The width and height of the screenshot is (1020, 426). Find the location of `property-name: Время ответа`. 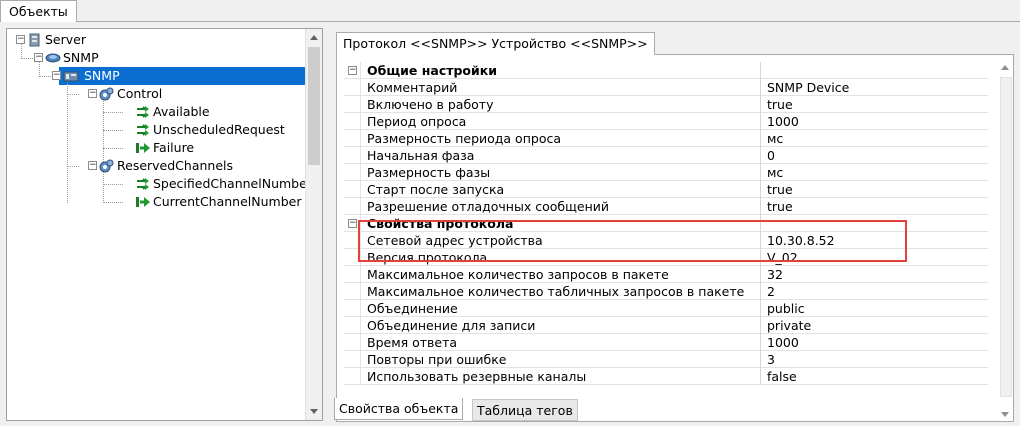

property-name: Время ответа is located at coordinates (561, 342).